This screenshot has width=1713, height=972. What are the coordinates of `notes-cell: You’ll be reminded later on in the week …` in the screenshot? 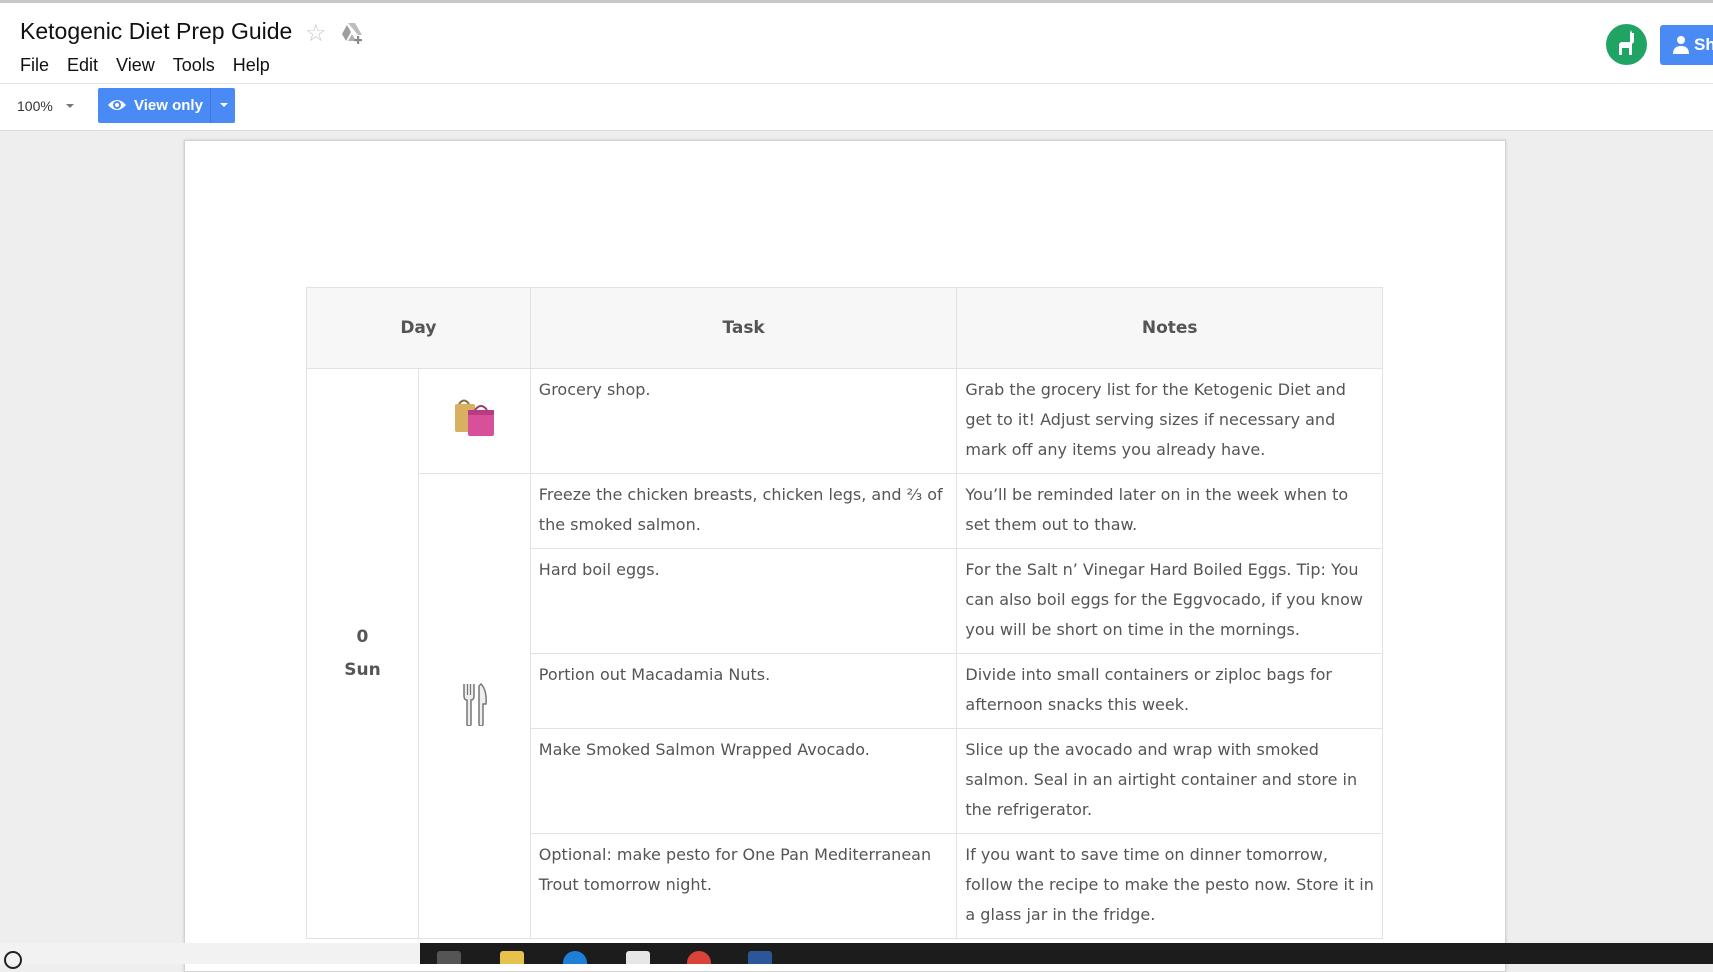 It's located at (1169, 511).